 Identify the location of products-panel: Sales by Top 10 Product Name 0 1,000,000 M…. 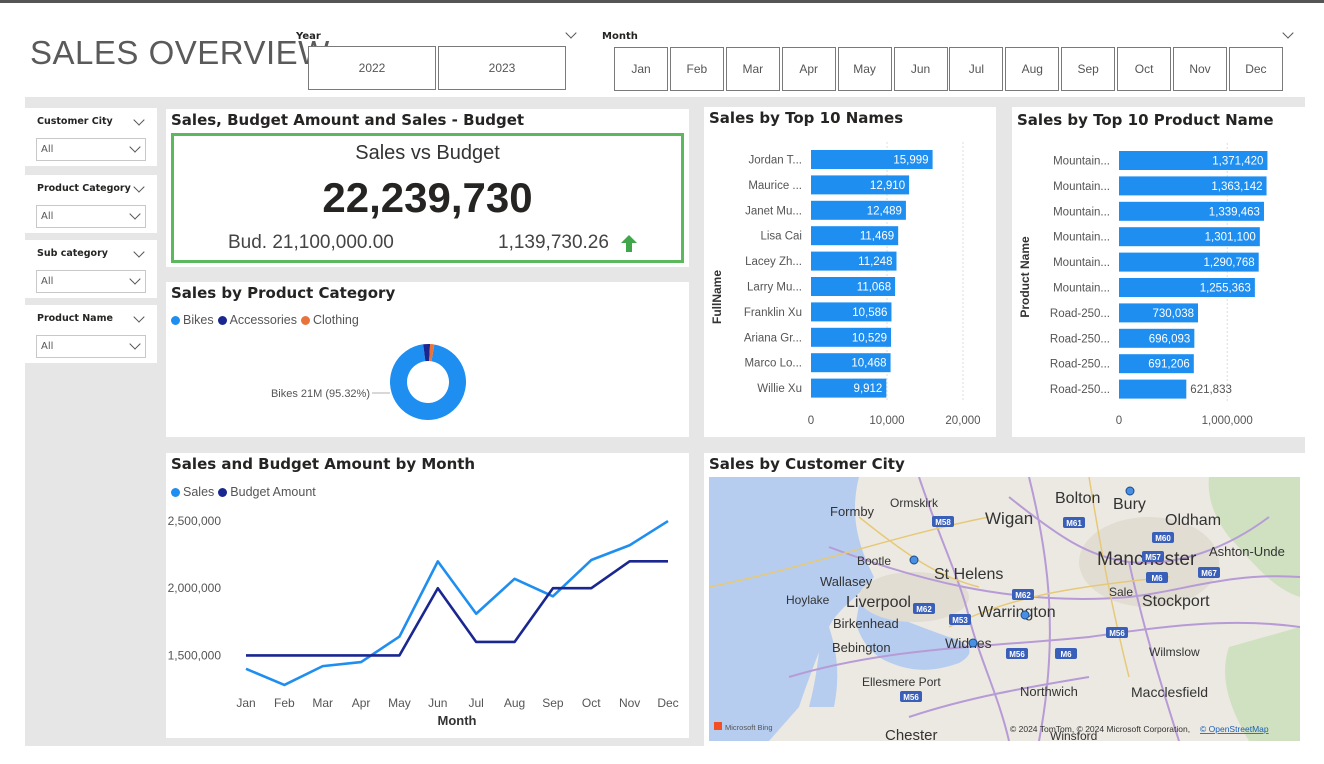
(1158, 272).